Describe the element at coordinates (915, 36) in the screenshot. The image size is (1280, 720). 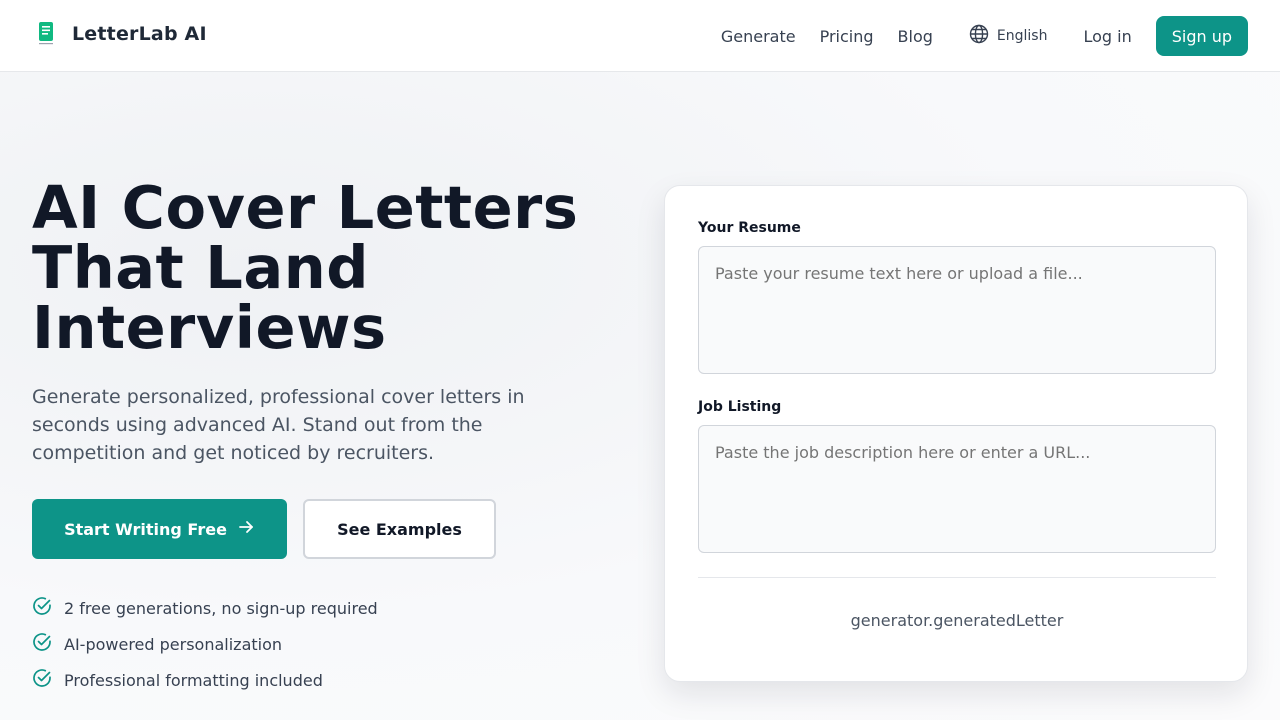
I see `nav-blog: Blog` at that location.